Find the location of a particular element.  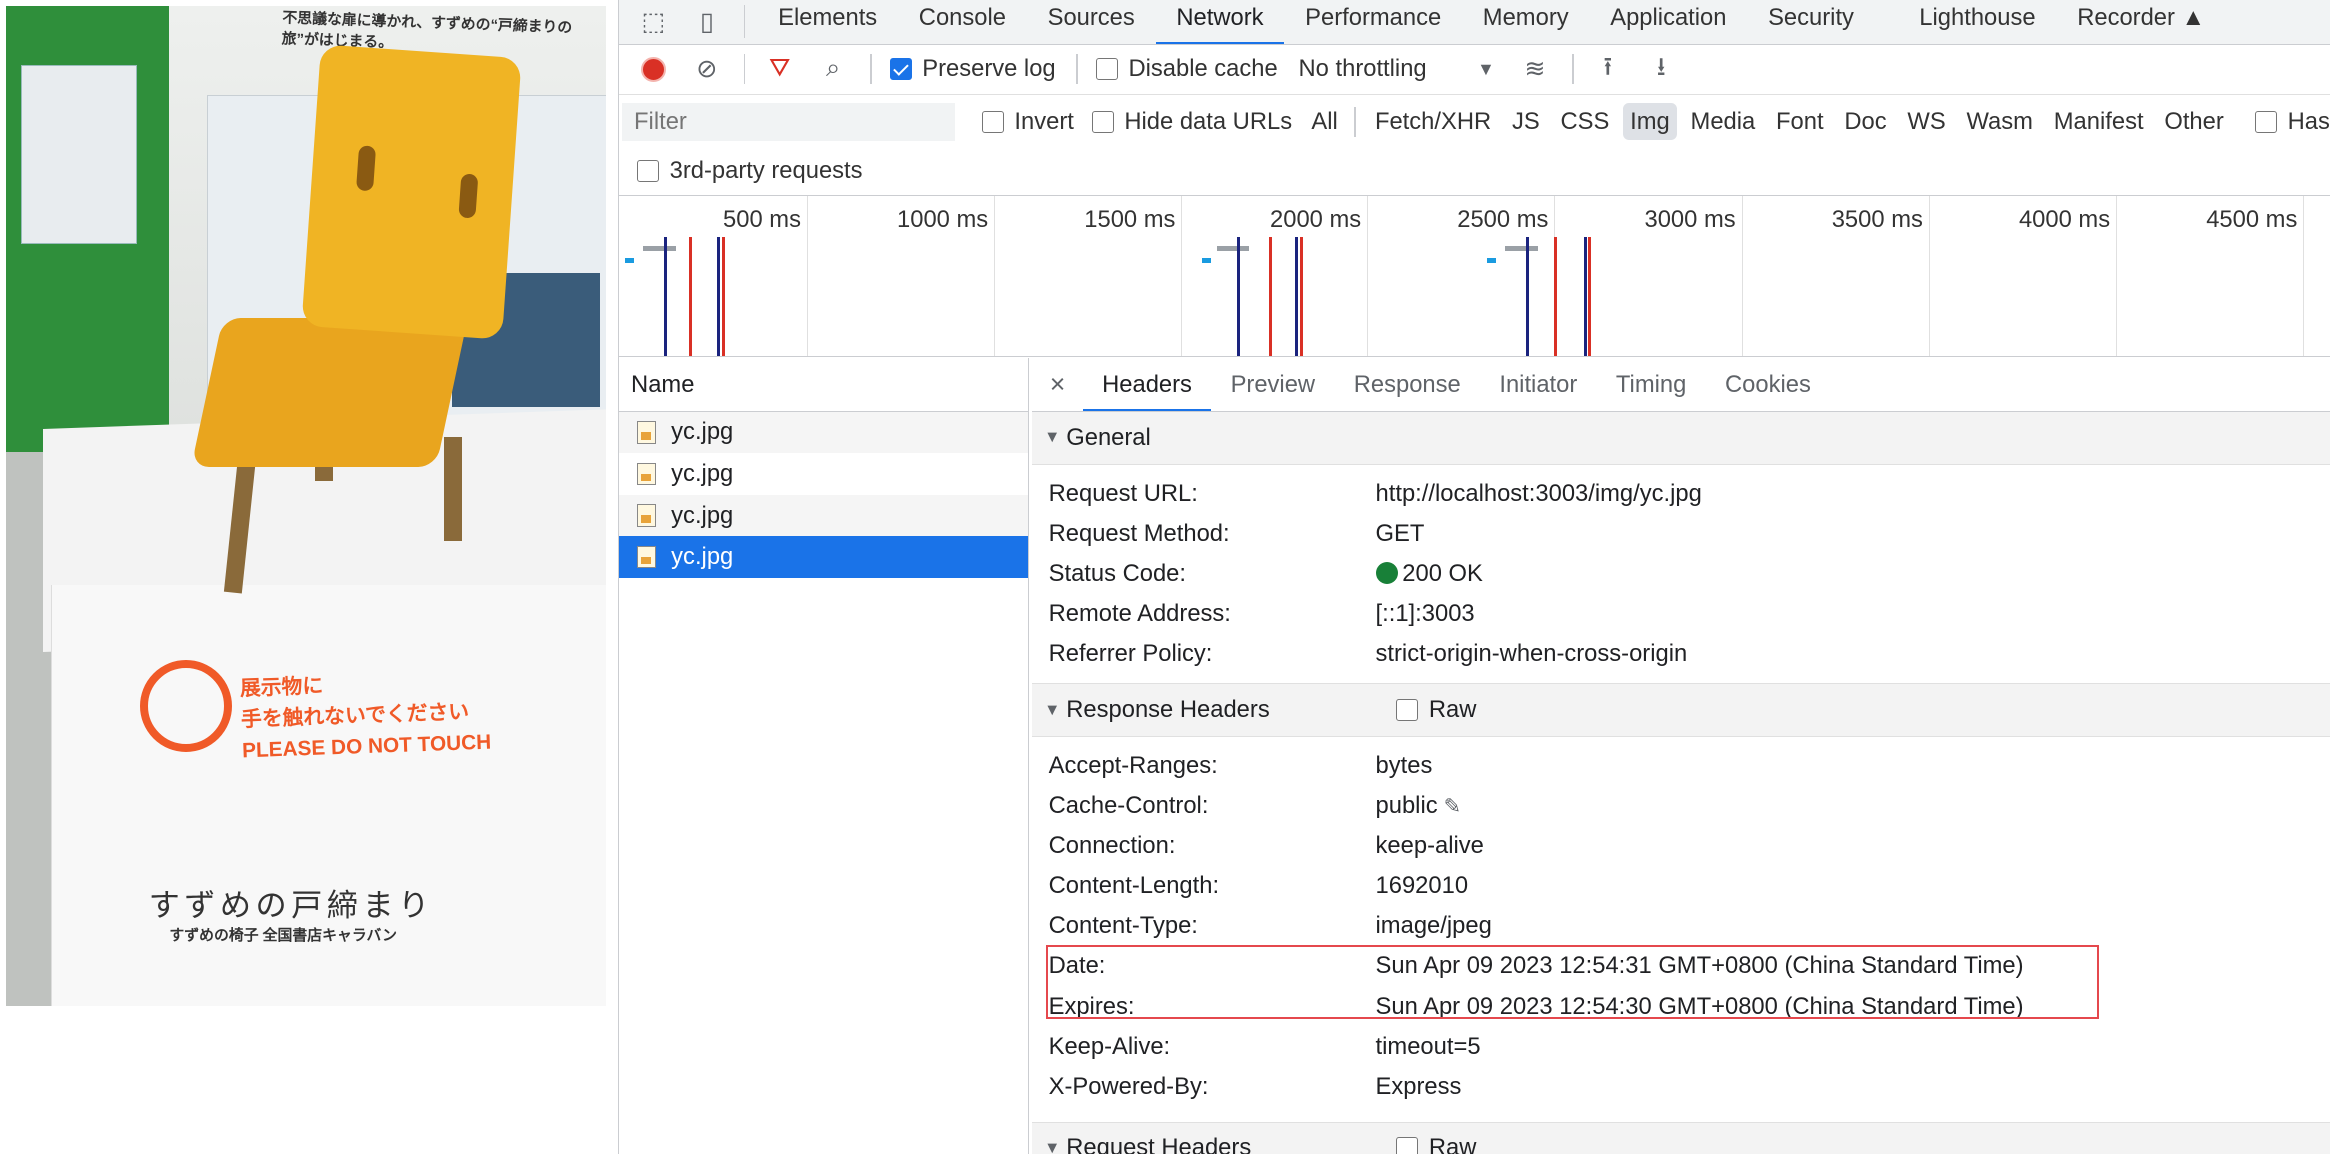

type-other: Other is located at coordinates (2194, 121).